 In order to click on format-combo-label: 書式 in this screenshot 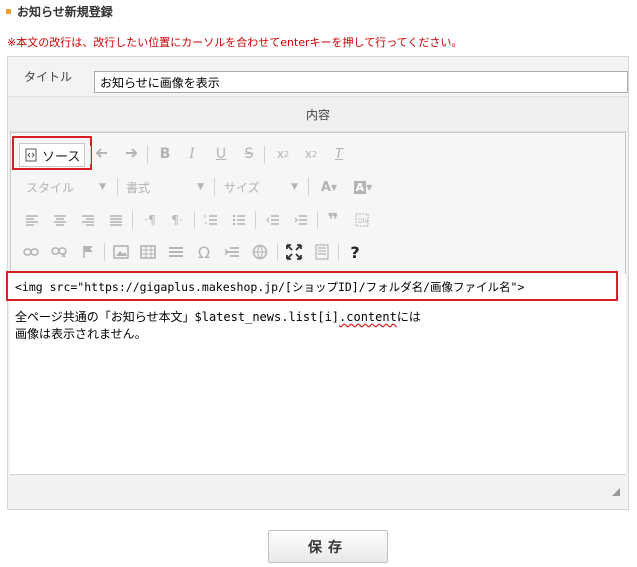, I will do `click(138, 187)`.